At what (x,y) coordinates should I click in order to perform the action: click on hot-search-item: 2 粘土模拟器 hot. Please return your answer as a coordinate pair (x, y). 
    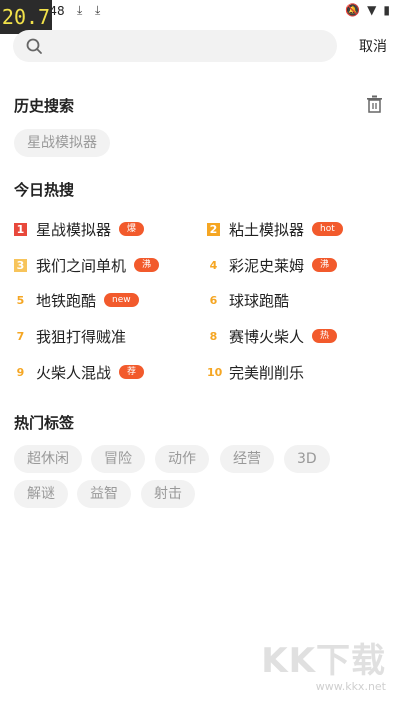
    Looking at the image, I should click on (275, 229).